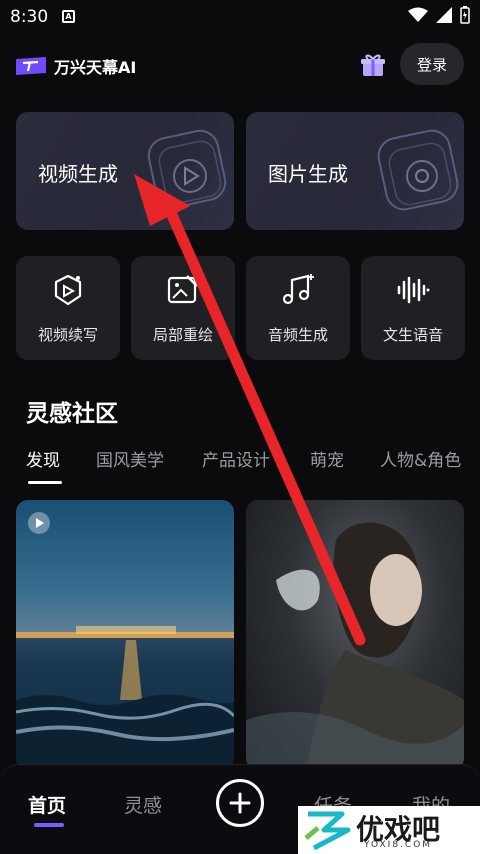  Describe the element at coordinates (67, 335) in the screenshot. I see `tool-label: 视频续写` at that location.